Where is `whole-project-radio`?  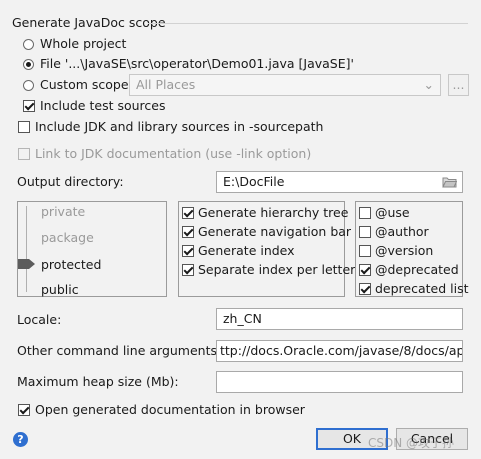 whole-project-radio is located at coordinates (28, 44).